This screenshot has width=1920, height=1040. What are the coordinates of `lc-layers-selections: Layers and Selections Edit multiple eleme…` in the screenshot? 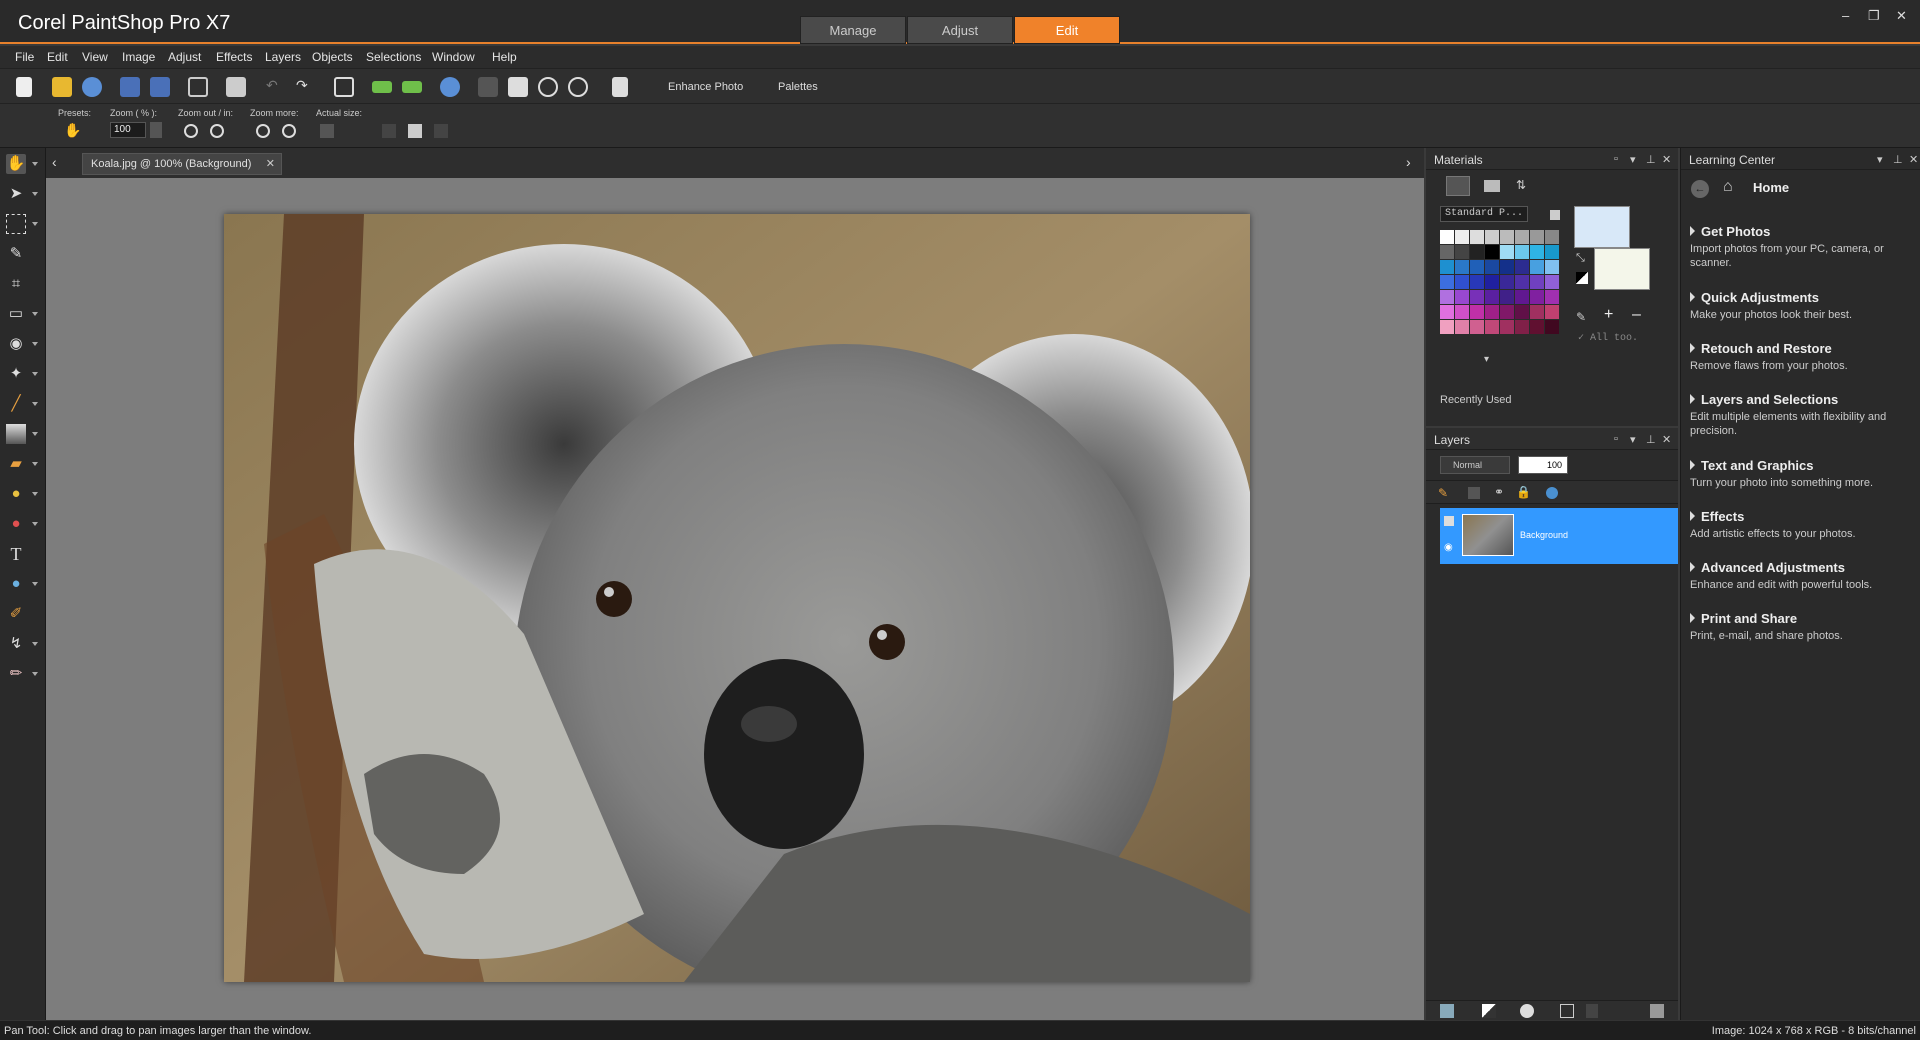 It's located at (1795, 415).